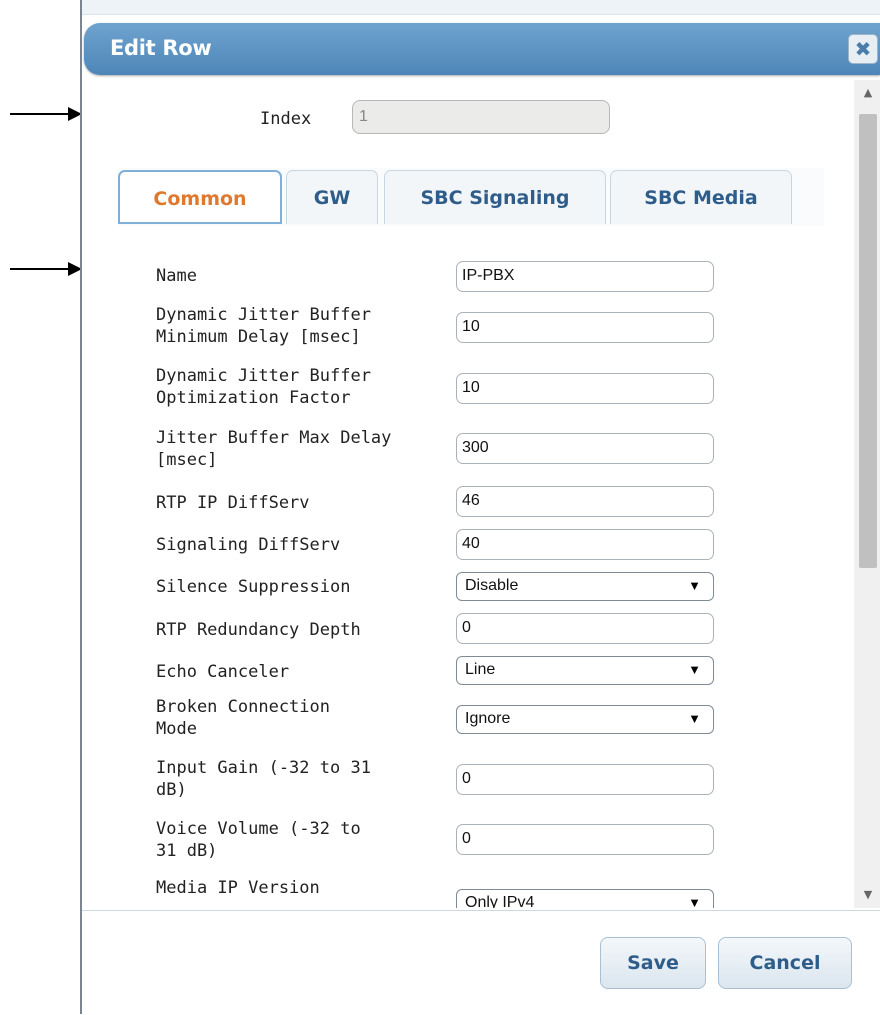  What do you see at coordinates (301, 779) in the screenshot?
I see `input-gain-label: Input Gain (-32 to 31 dB)` at bounding box center [301, 779].